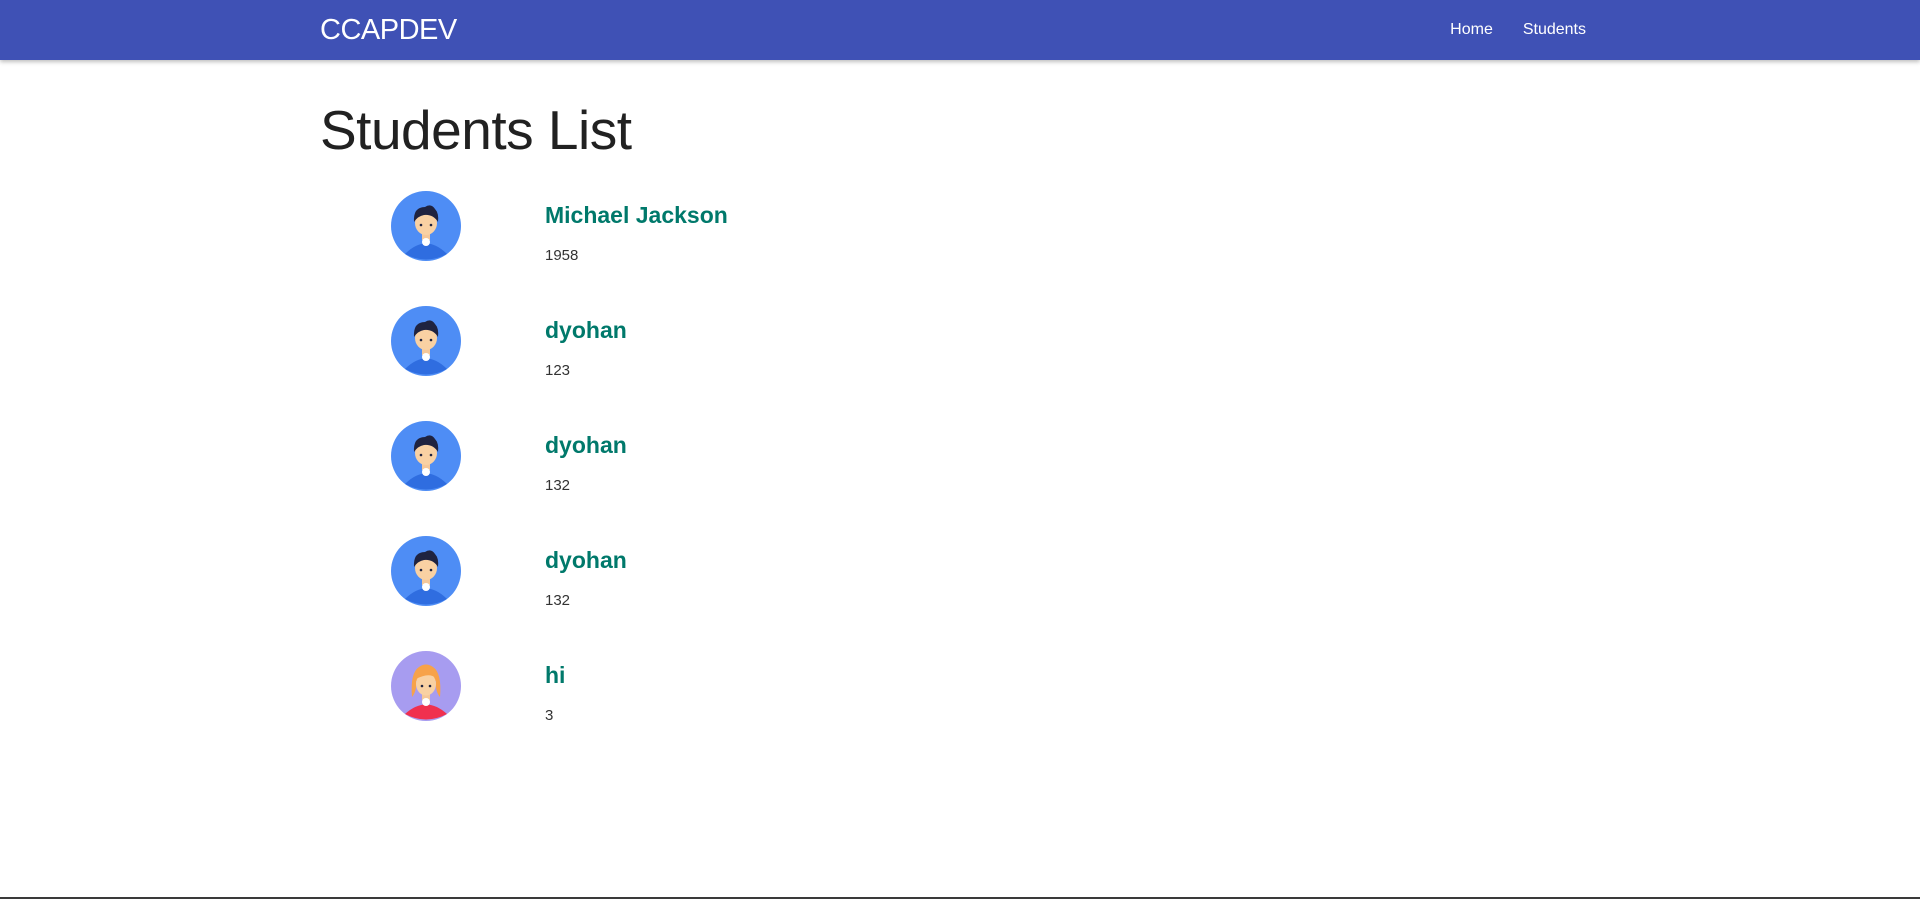 The image size is (1920, 899). I want to click on nav-links: Home Students, so click(1518, 30).